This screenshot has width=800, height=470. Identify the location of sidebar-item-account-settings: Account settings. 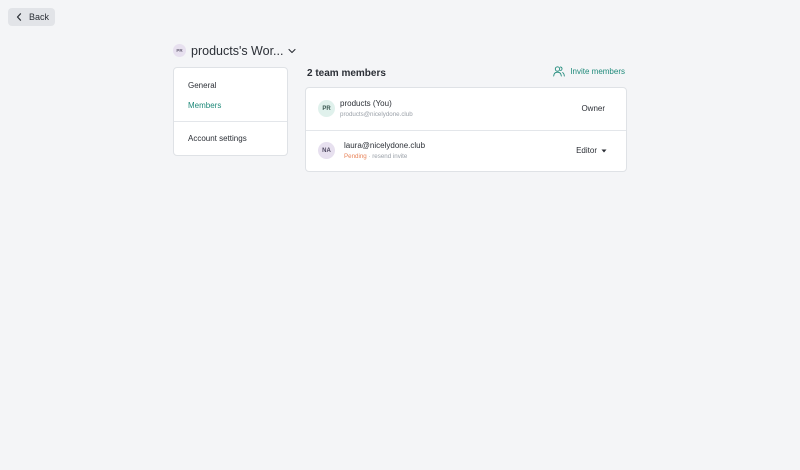
(217, 138).